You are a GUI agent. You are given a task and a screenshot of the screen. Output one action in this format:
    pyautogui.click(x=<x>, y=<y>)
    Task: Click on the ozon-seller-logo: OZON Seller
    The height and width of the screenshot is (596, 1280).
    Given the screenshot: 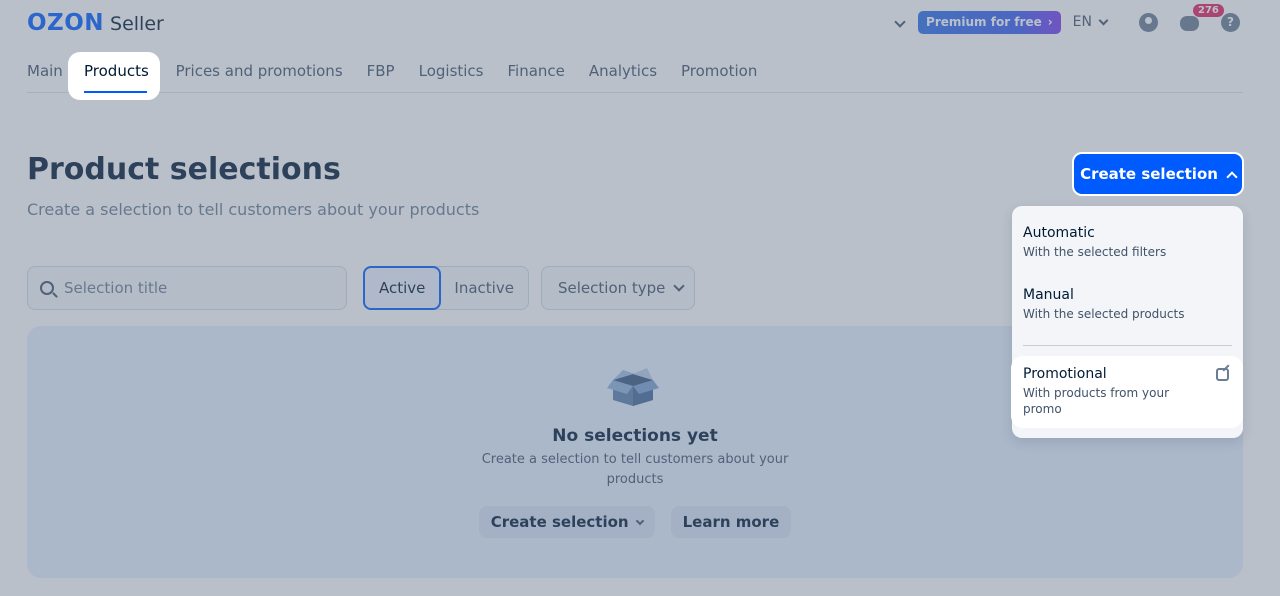 What is the action you would take?
    pyautogui.click(x=95, y=23)
    